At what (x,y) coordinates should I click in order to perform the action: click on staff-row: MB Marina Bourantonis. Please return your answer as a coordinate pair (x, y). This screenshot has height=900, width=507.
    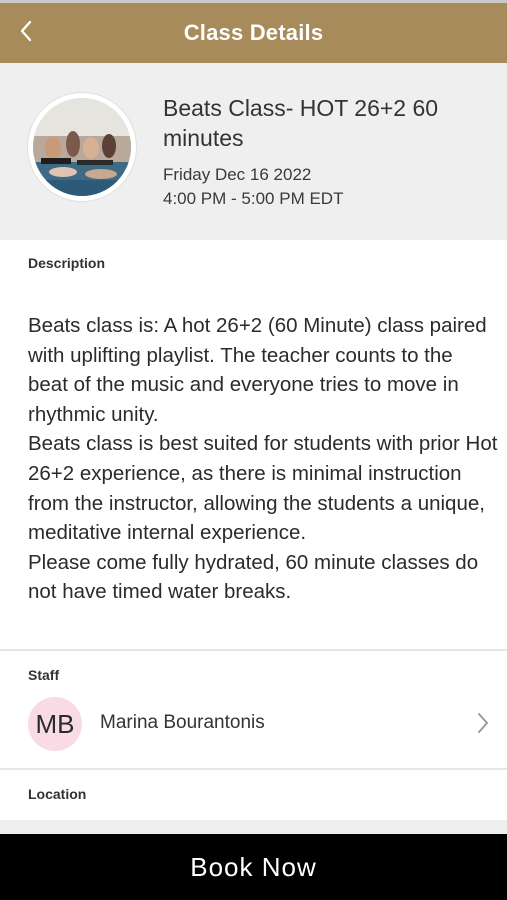
    Looking at the image, I should click on (253, 725).